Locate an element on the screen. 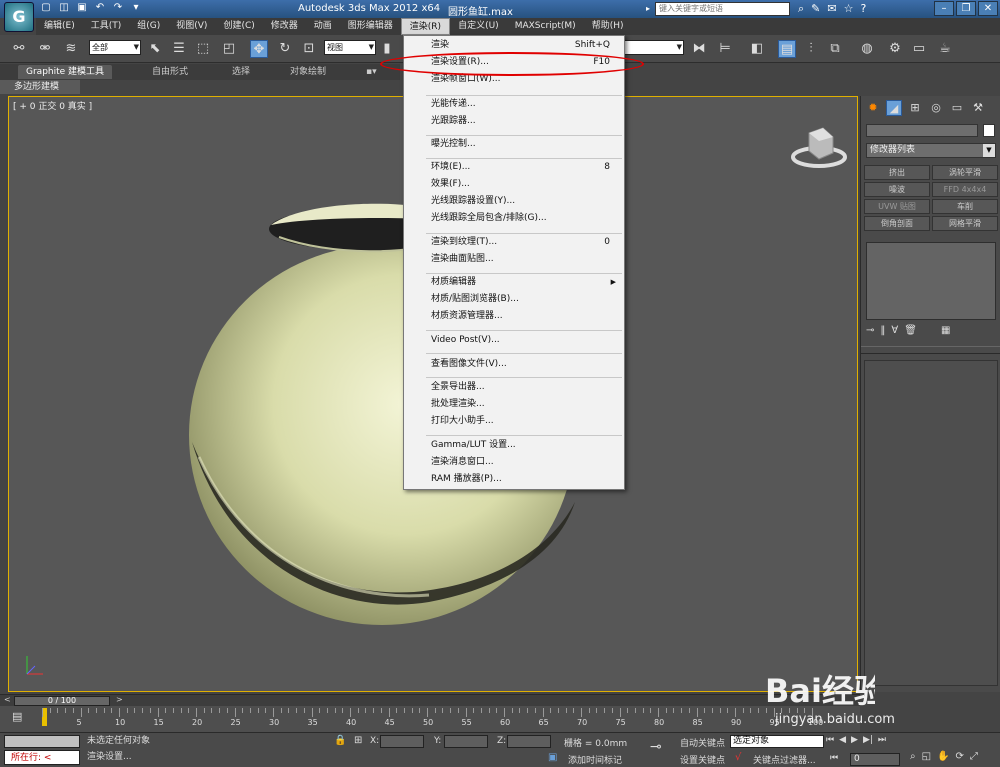  remove-modifier-icon: 🗑 is located at coordinates (910, 330).